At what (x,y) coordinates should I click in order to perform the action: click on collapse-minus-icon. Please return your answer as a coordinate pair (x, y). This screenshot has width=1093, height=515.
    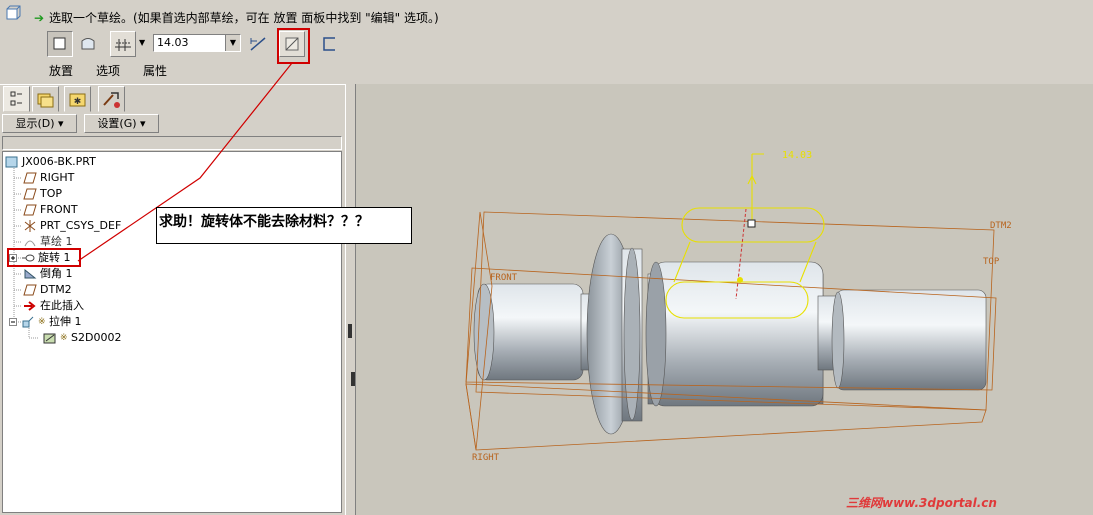
    Looking at the image, I should click on (13, 322).